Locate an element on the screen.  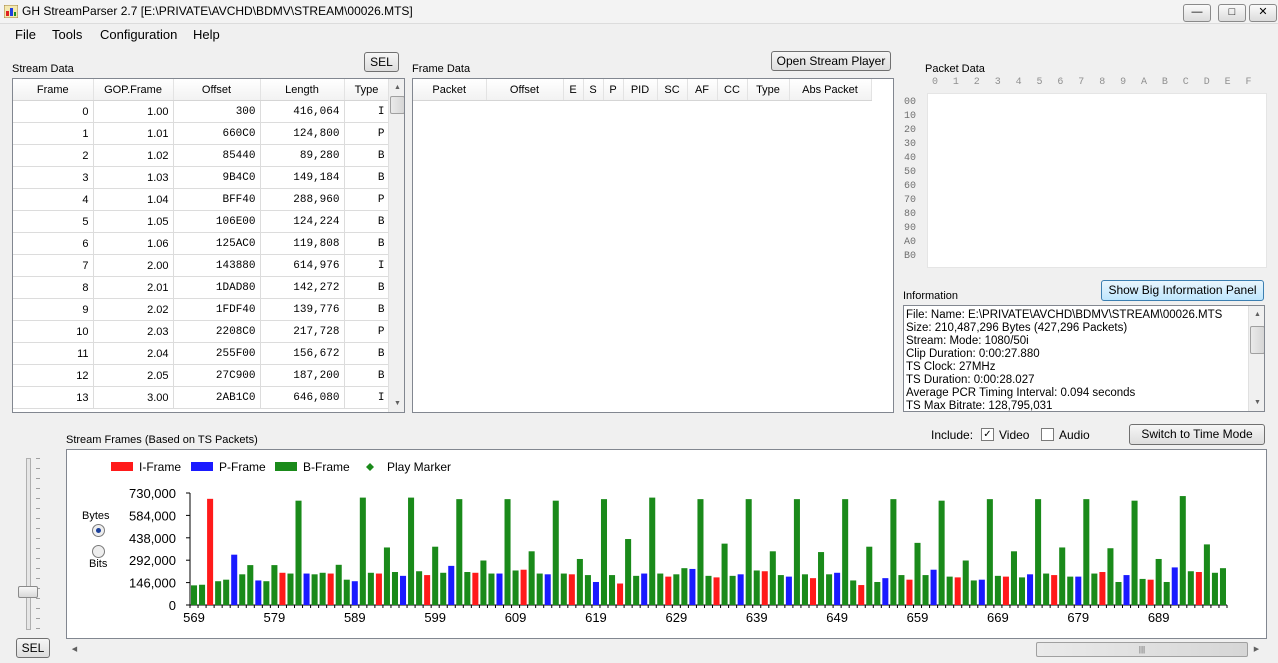
info-scrollbar: ▲ ▼ is located at coordinates (1256, 358).